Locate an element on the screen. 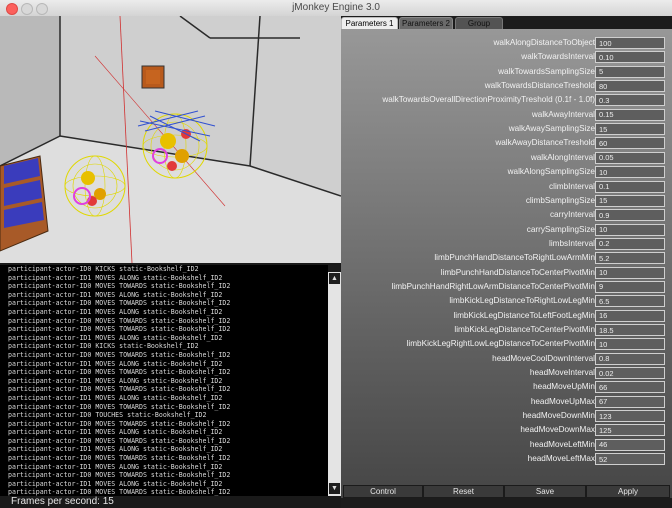 The image size is (672, 508). param-row: headMoveDownMax is located at coordinates (506, 430).